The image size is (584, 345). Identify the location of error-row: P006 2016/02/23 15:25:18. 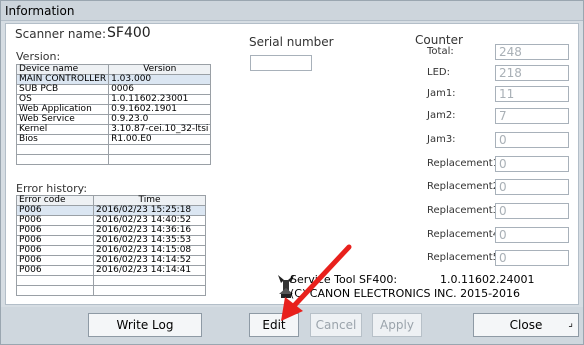
(111, 210).